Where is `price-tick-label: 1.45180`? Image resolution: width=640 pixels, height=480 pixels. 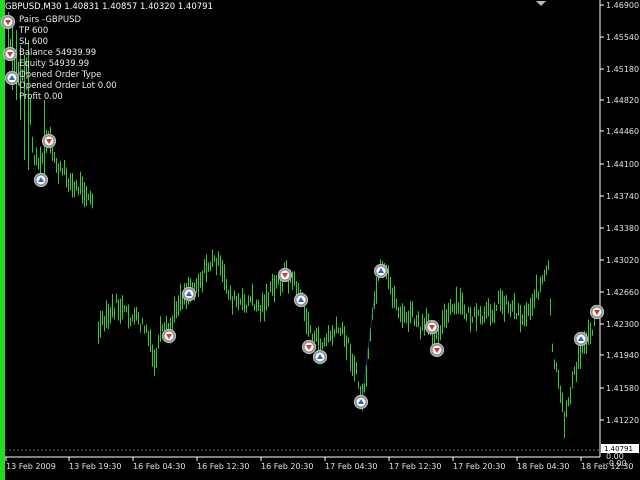
price-tick-label: 1.45180 is located at coordinates (622, 69).